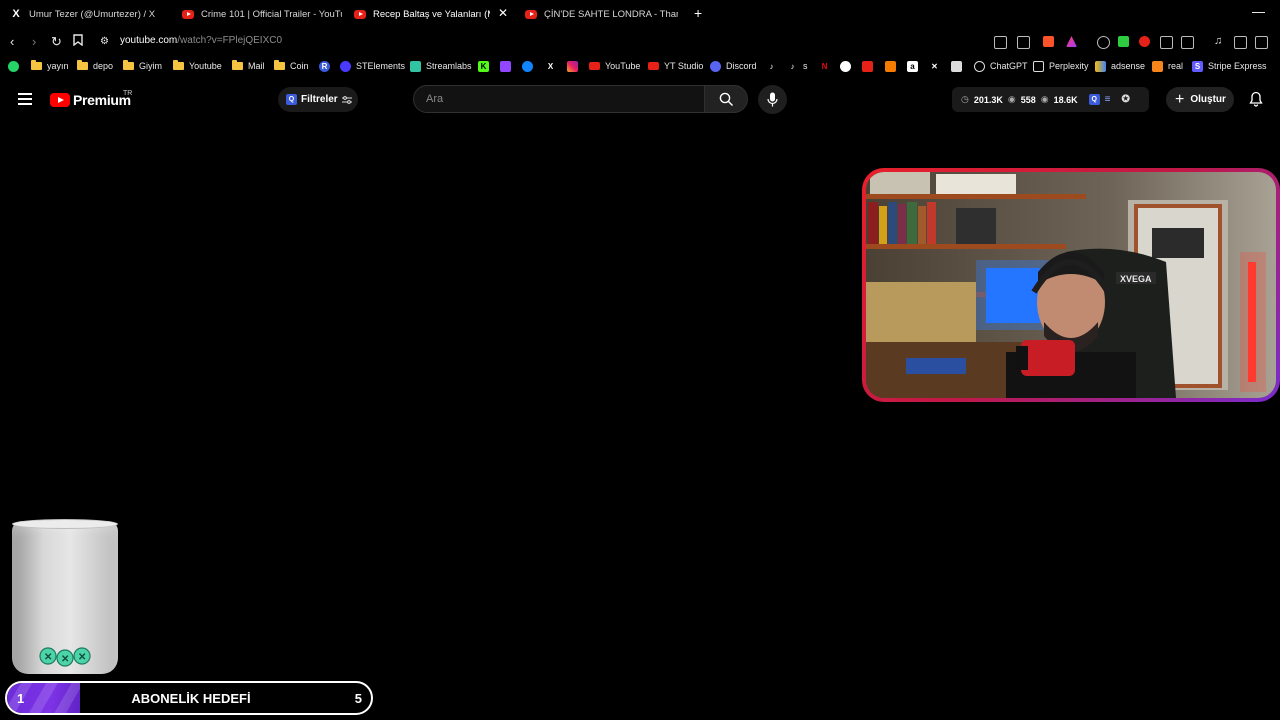 This screenshot has width=1280, height=720. What do you see at coordinates (248, 66) in the screenshot?
I see `bookmark-mail: Mail` at bounding box center [248, 66].